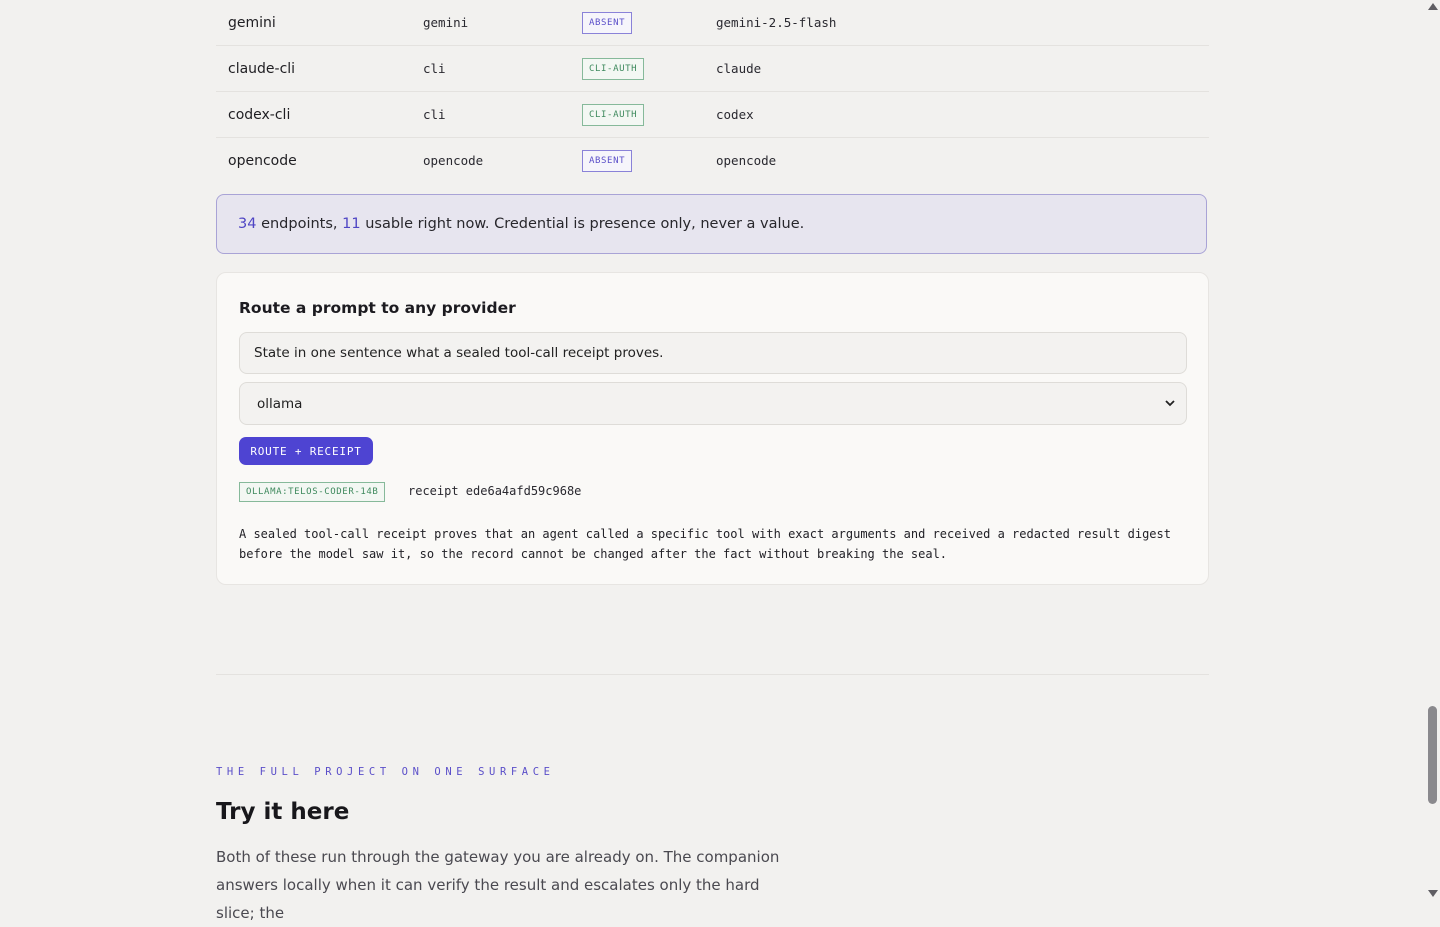  I want to click on section-divider, so click(712, 674).